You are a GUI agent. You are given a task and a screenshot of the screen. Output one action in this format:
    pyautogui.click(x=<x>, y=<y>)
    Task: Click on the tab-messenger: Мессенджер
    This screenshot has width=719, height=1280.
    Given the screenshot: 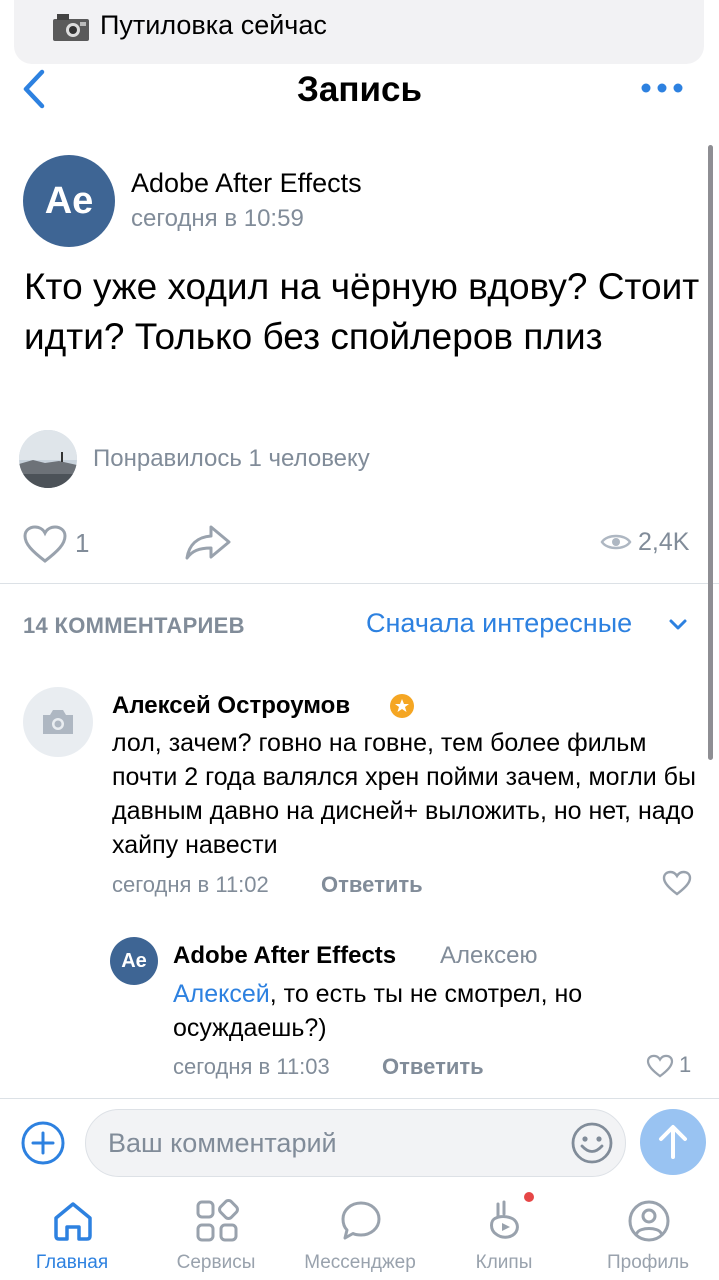 What is the action you would take?
    pyautogui.click(x=360, y=1235)
    